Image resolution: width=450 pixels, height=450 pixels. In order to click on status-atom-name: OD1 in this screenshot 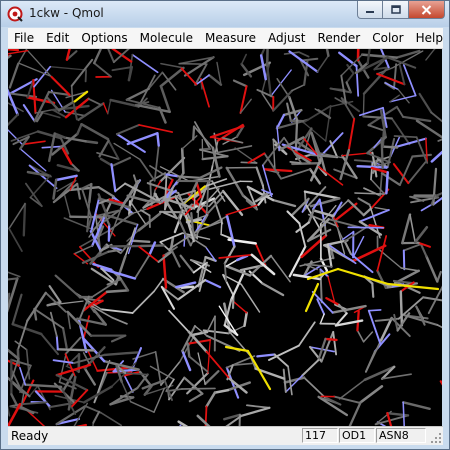, I will do `click(357, 435)`.